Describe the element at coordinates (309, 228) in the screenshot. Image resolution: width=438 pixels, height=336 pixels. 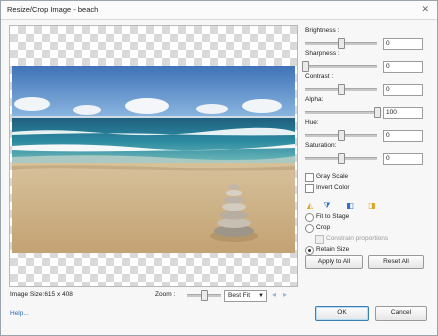
I see `crop-radio` at that location.